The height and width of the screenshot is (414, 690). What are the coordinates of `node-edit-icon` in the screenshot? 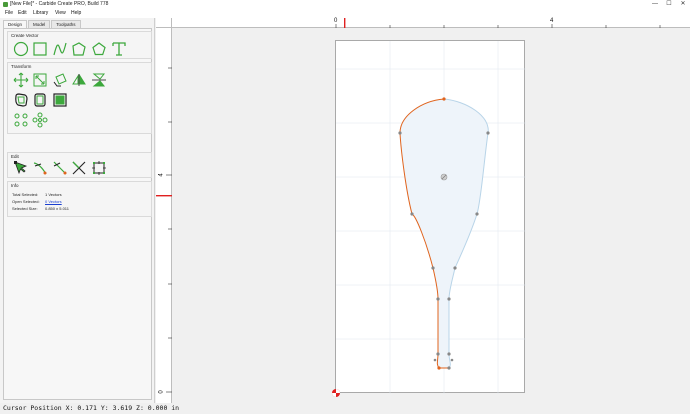 It's located at (21, 168).